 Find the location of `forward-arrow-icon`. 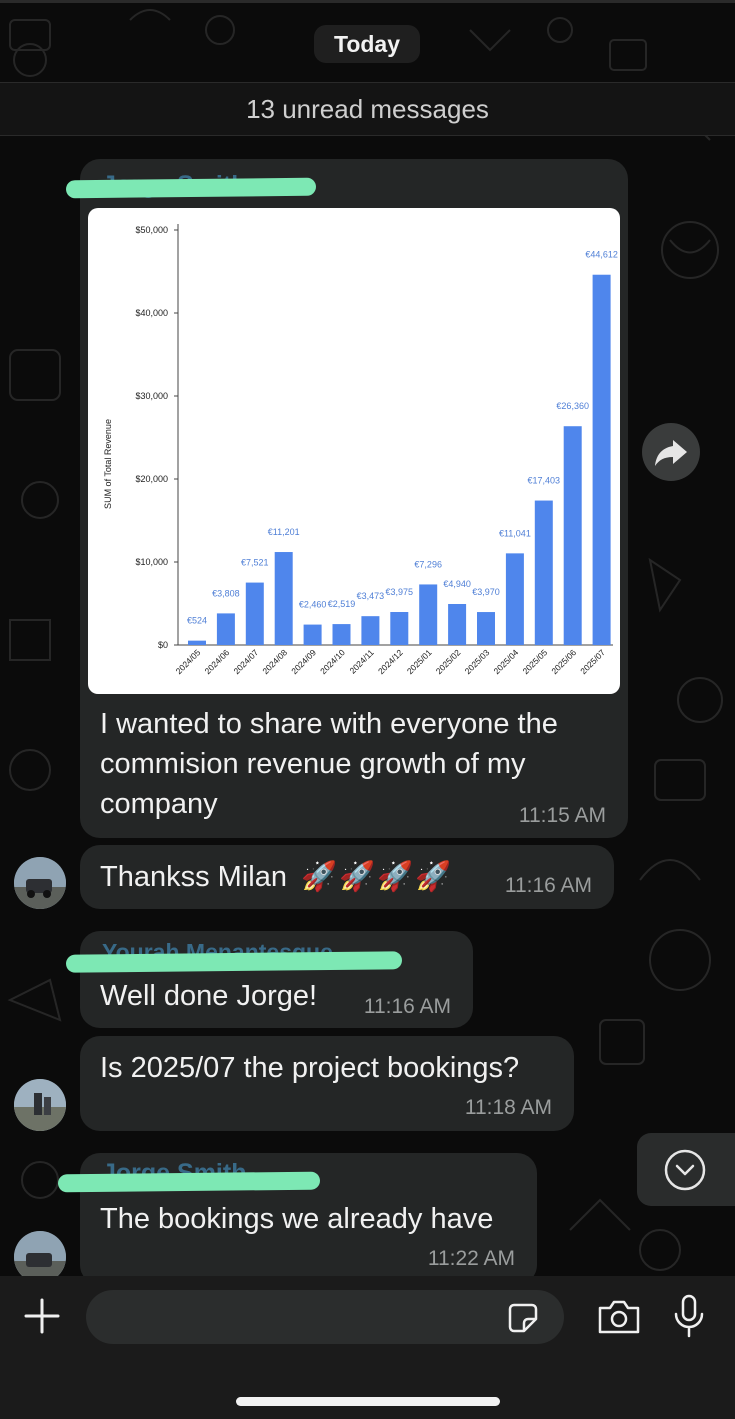

forward-arrow-icon is located at coordinates (671, 453).